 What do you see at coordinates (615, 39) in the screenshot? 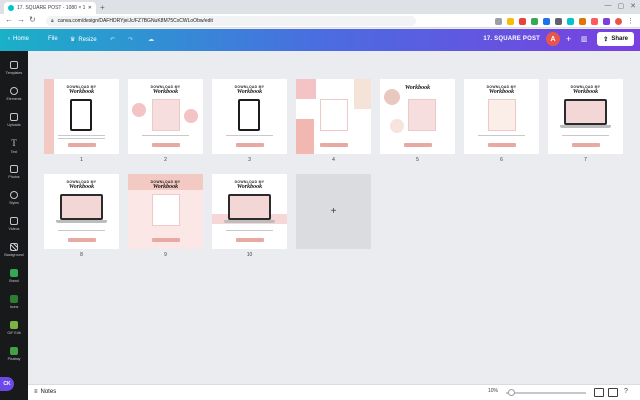
I see `share-button: ⇪ Share` at bounding box center [615, 39].